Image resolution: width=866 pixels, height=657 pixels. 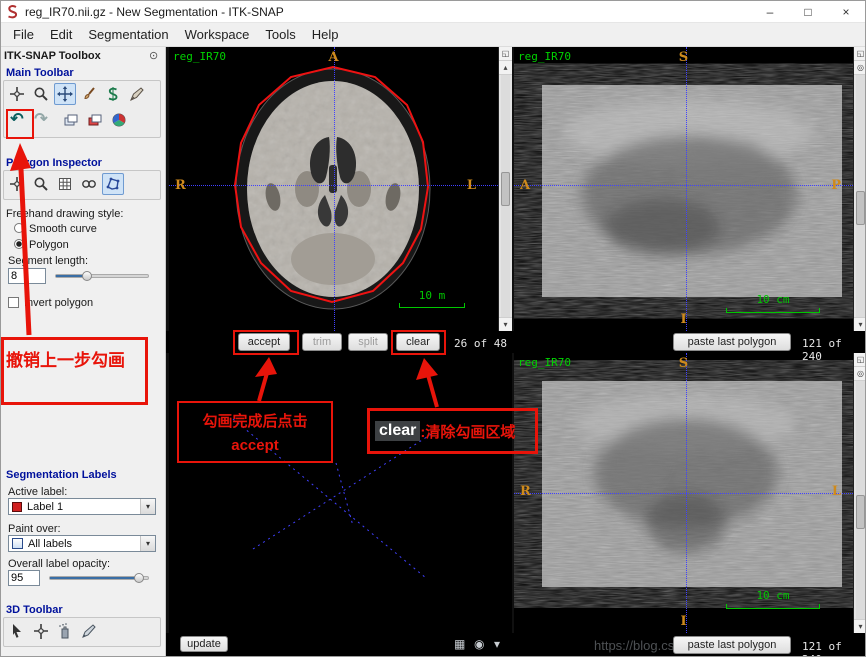 What do you see at coordinates (65, 94) in the screenshot?
I see `pan-tool-icon` at bounding box center [65, 94].